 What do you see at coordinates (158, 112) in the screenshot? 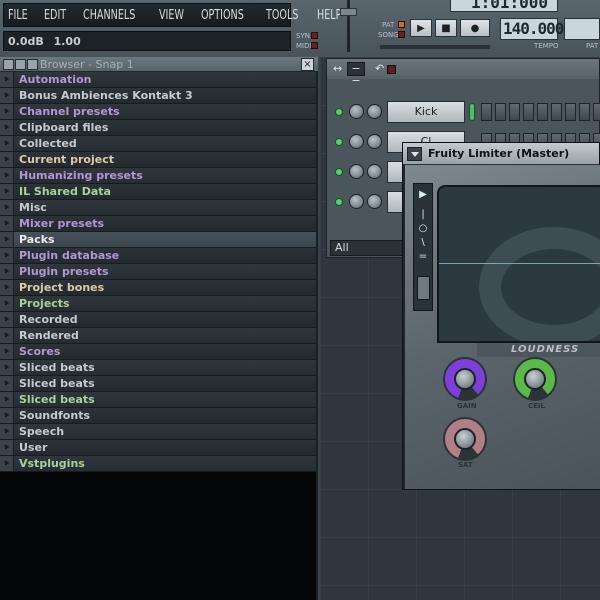
I see `browser-item: Channel presets` at bounding box center [158, 112].